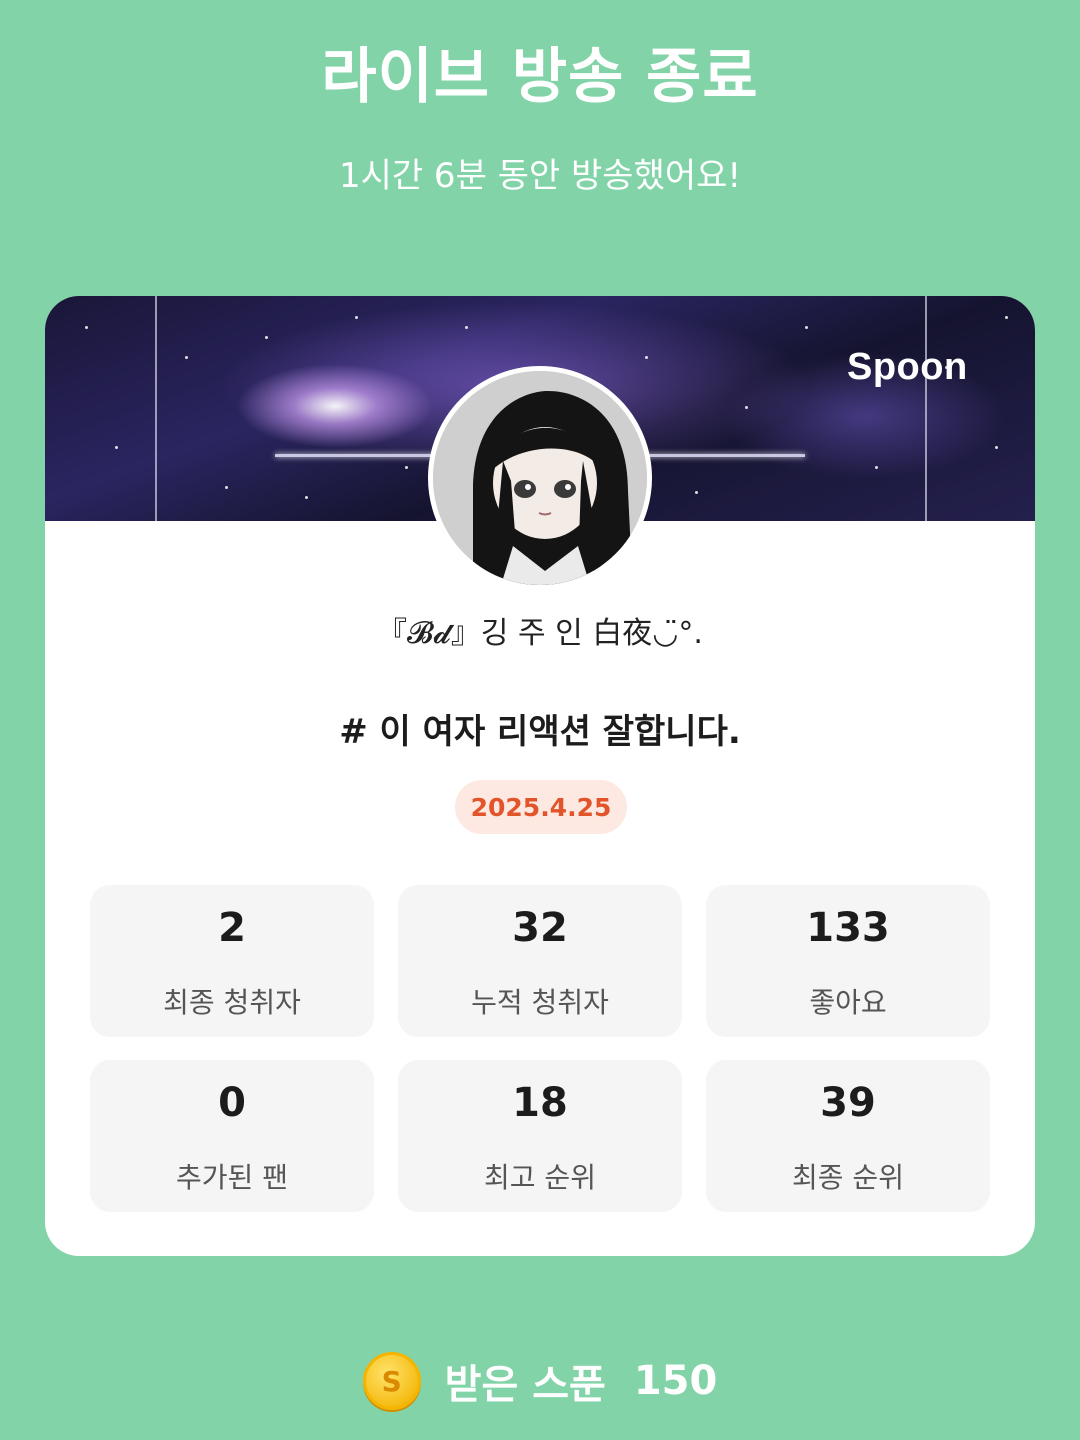 The image size is (1080, 1440). Describe the element at coordinates (907, 367) in the screenshot. I see `spoon-logo: Spoon` at that location.